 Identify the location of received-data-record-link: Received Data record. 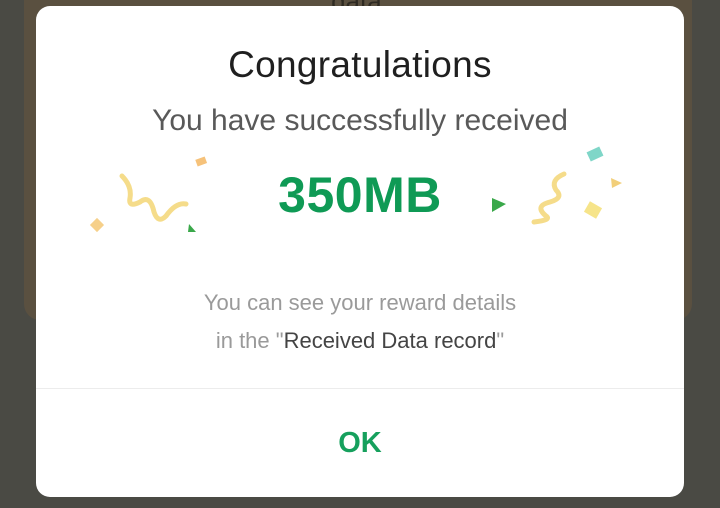
(390, 340).